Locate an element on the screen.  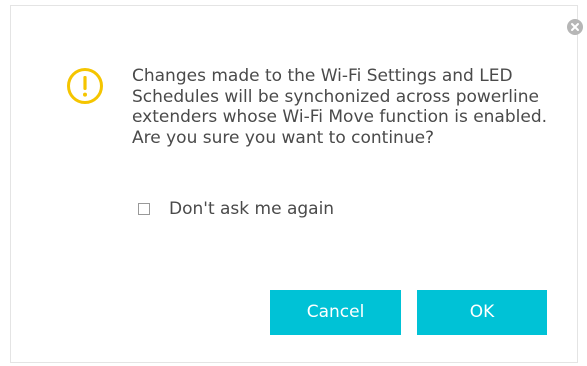
dont-ask-again-option: Don't ask me again is located at coordinates (236, 209).